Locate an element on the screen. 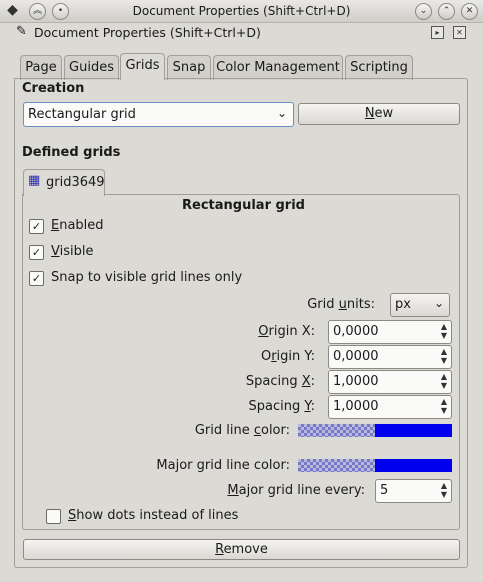 The image size is (483, 582). origin-x-label: Origin X: is located at coordinates (286, 331).